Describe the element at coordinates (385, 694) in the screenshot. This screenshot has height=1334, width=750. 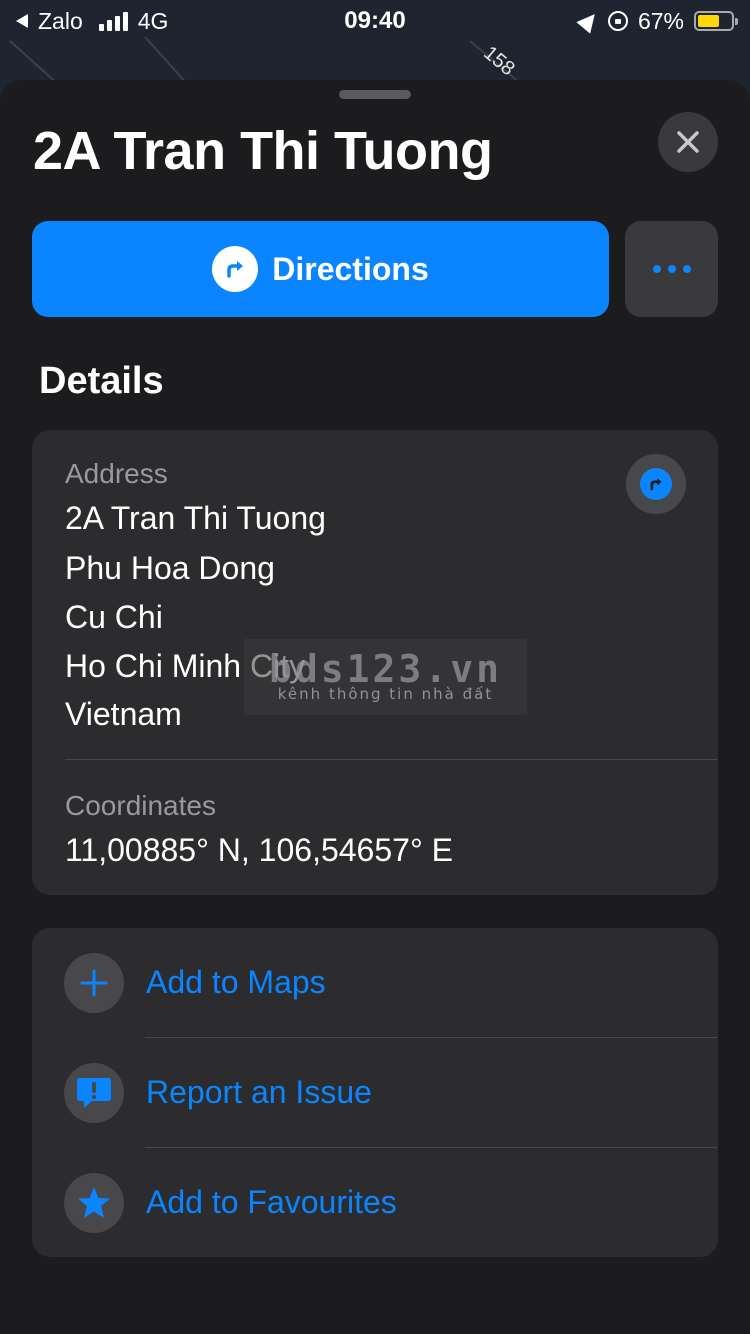
I see `watermark-subtext: kênh thông tin nhà đất` at that location.